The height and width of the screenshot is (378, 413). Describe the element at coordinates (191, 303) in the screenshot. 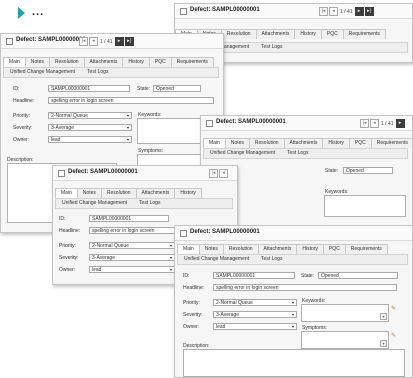

I see `priority-label: Priority:` at that location.